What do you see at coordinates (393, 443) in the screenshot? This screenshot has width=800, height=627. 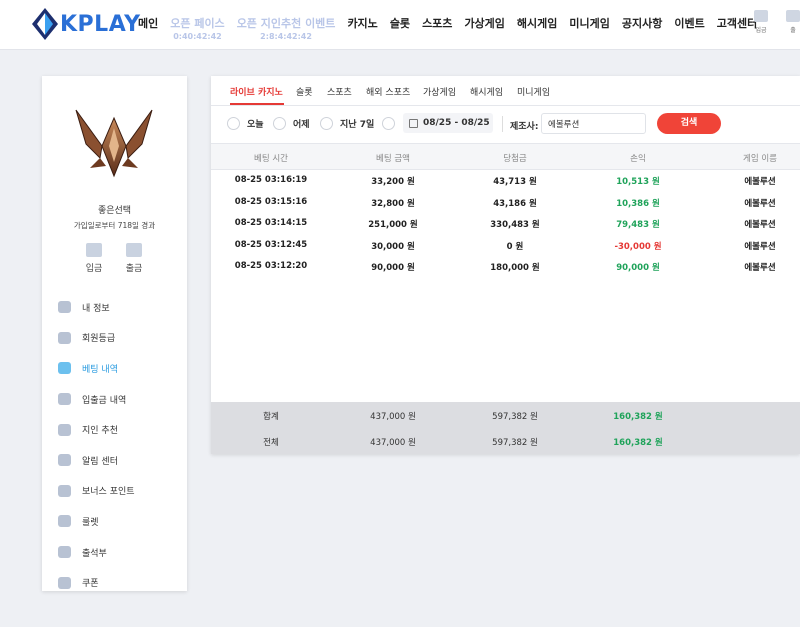 I see `summary-bet: 437,000 원` at bounding box center [393, 443].